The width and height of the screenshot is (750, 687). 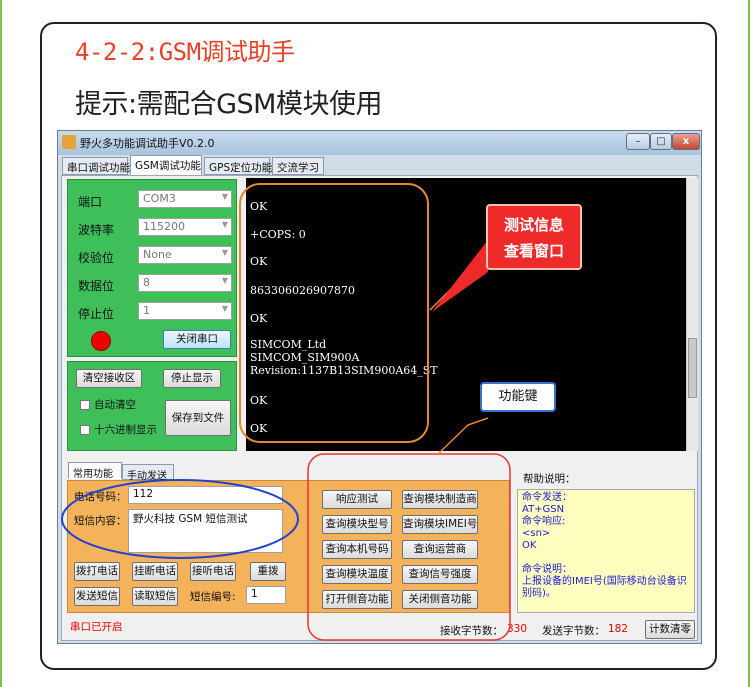 I want to click on sms-highlight-outline, so click(x=180, y=519).